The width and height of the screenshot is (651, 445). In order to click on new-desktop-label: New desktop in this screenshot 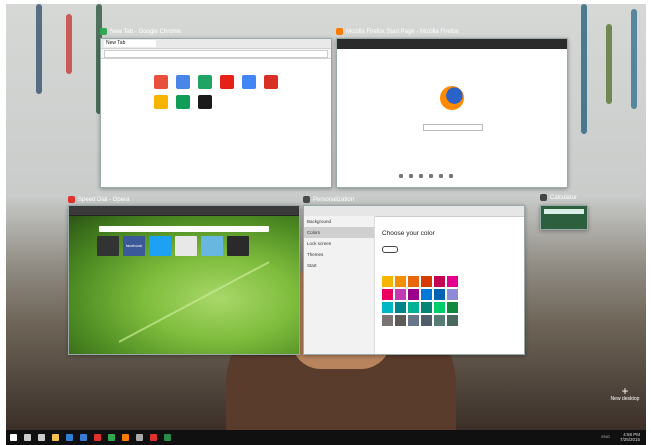, I will do `click(625, 399)`.